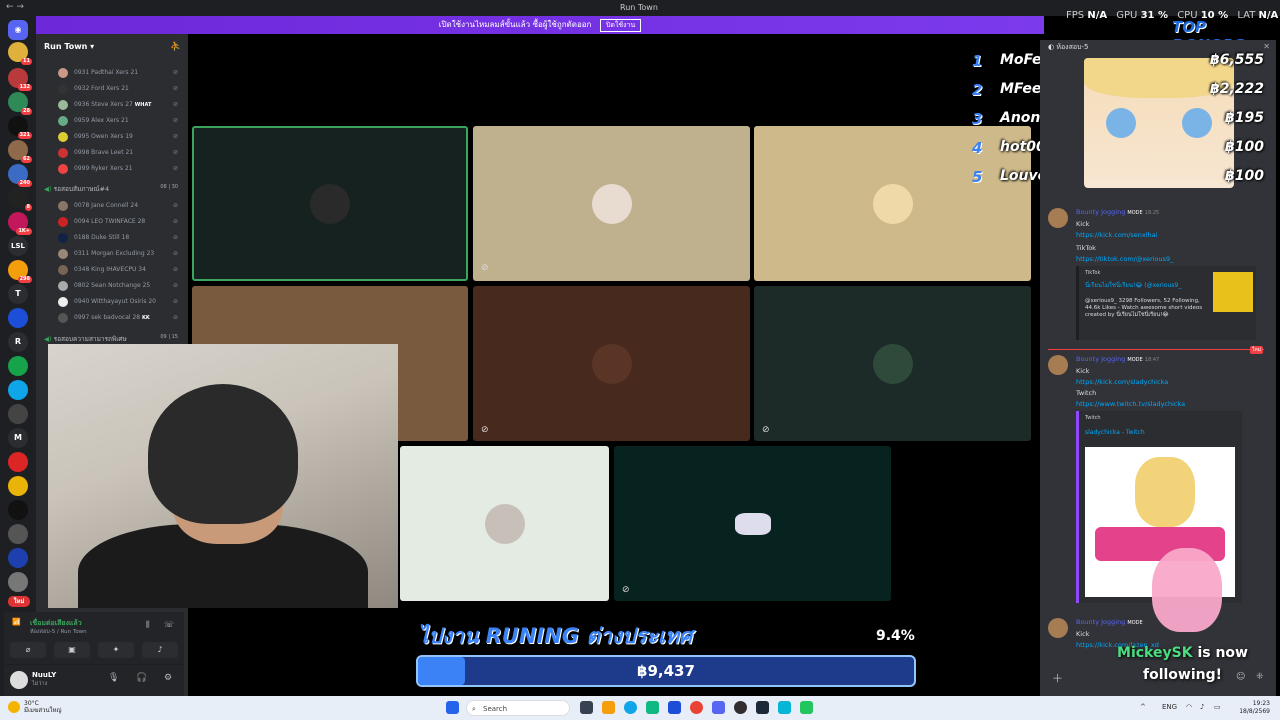 The width and height of the screenshot is (1280, 720). I want to click on voice-member: 0311 Morgan Excluding 23 ⊘, so click(120, 254).